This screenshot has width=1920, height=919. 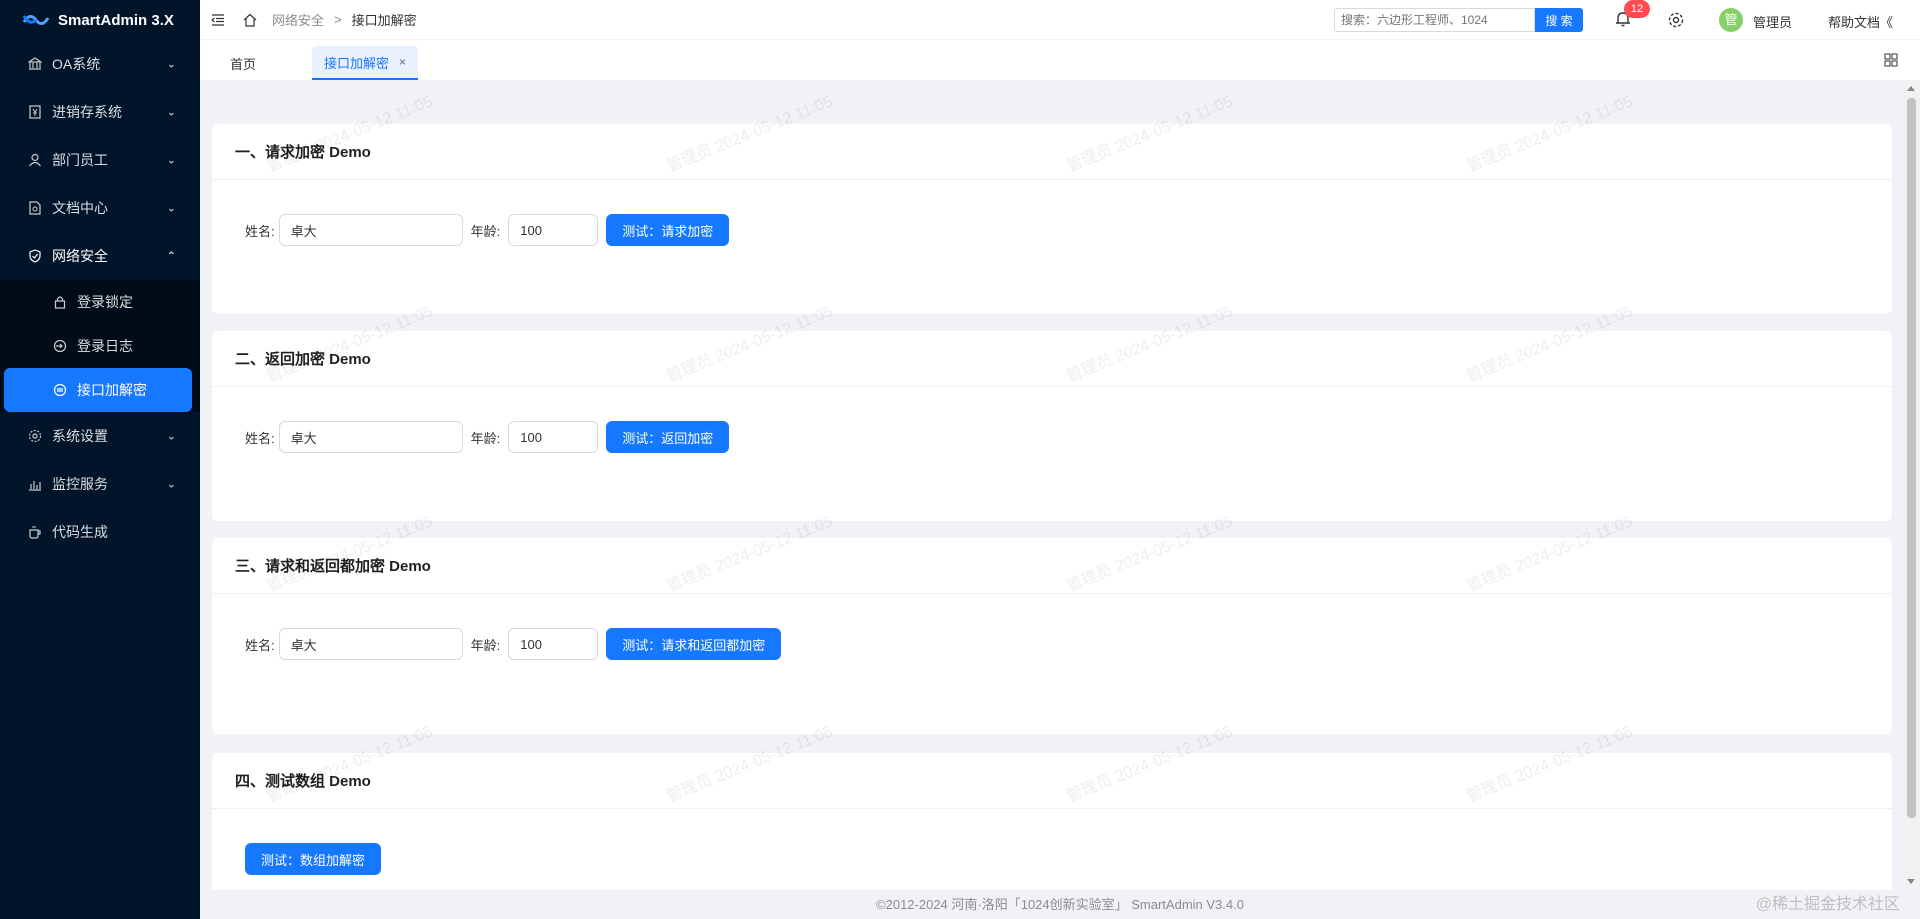 I want to click on menu-fold-icon, so click(x=218, y=20).